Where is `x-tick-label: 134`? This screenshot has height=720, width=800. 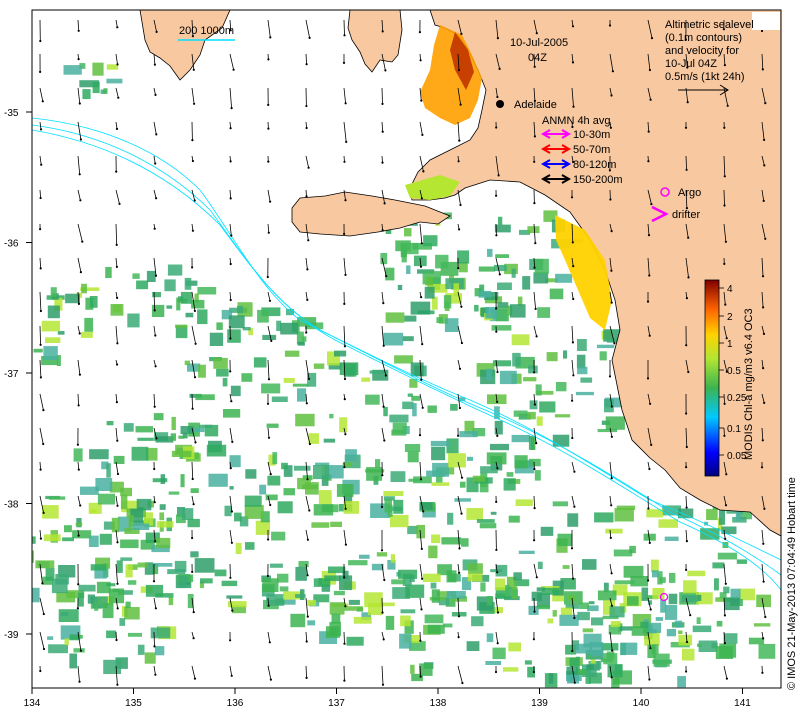 x-tick-label: 134 is located at coordinates (32, 703).